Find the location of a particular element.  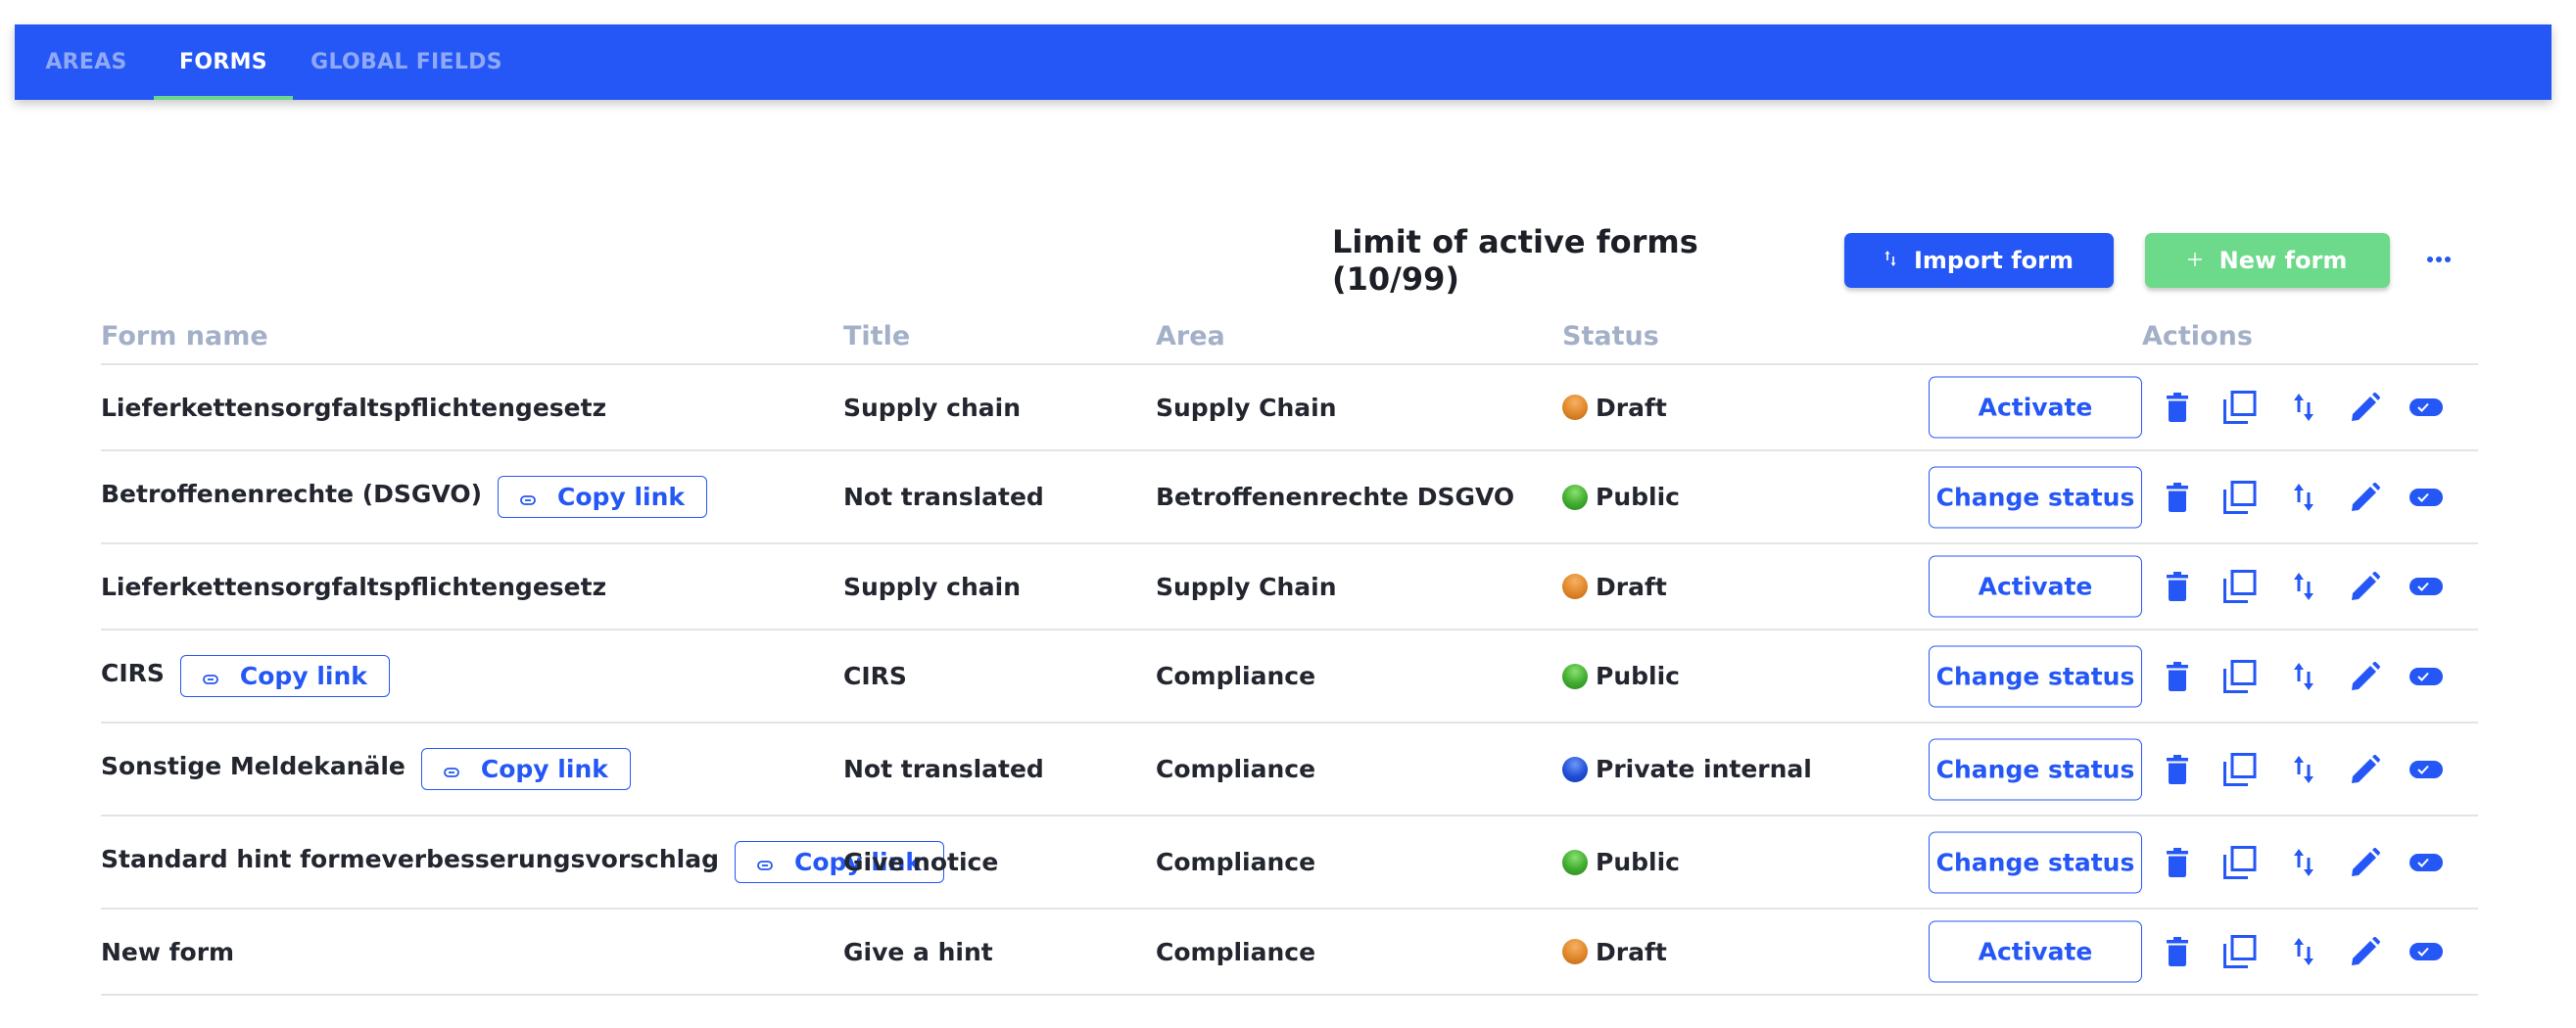

form-name: Sonstige Meldekanäle is located at coordinates (253, 765).